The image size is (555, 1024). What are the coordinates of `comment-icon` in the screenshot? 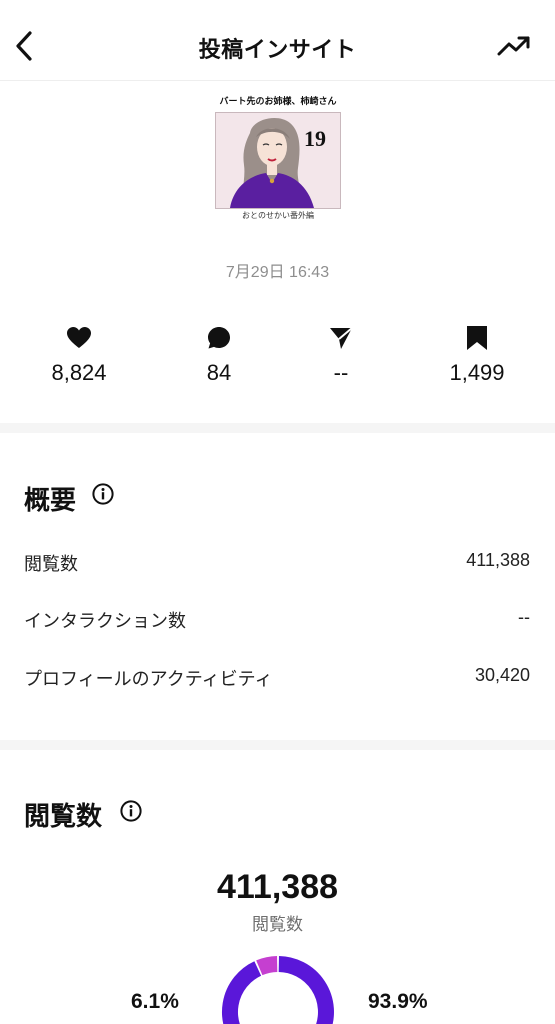 It's located at (219, 338).